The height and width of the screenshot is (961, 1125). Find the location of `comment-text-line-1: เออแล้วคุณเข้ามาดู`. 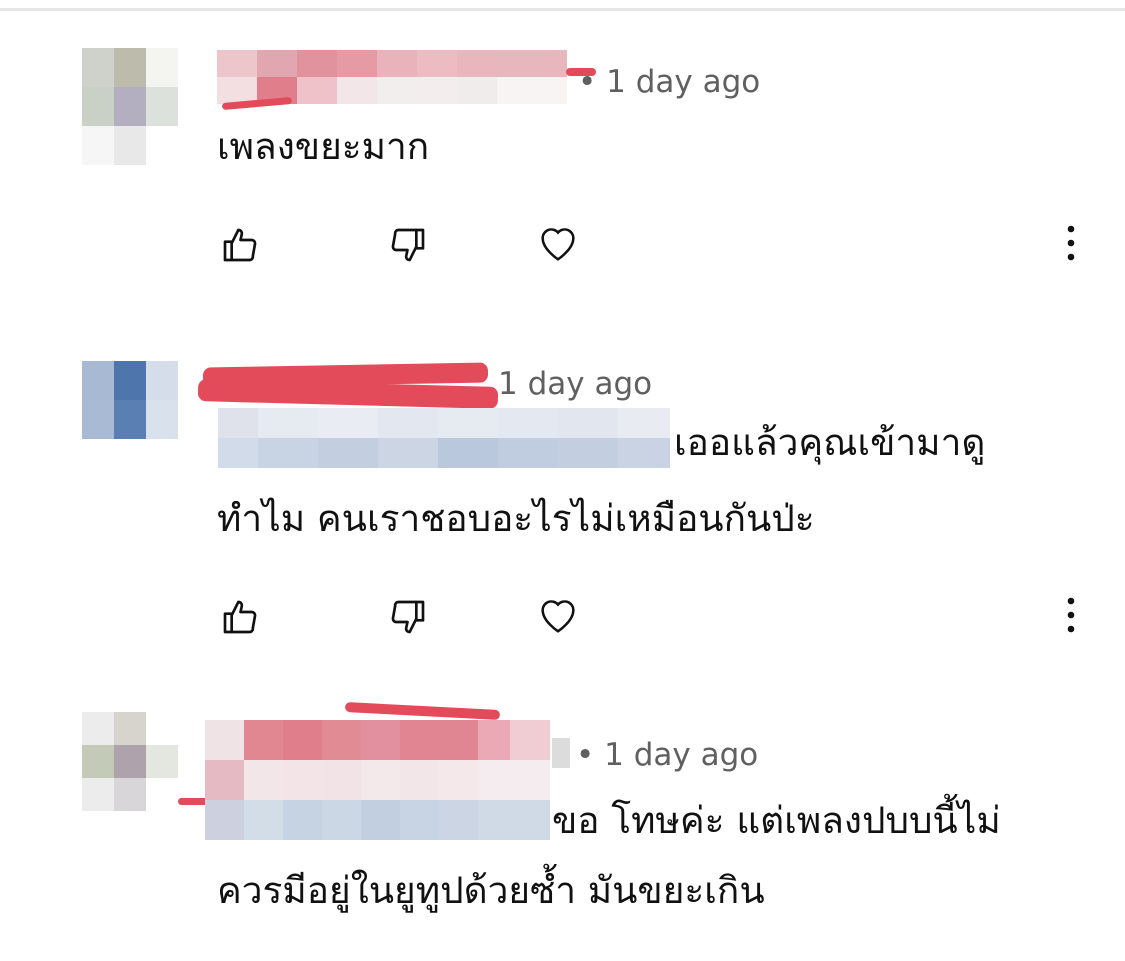

comment-text-line-1: เออแล้วคุณเข้ามาดู is located at coordinates (830, 442).